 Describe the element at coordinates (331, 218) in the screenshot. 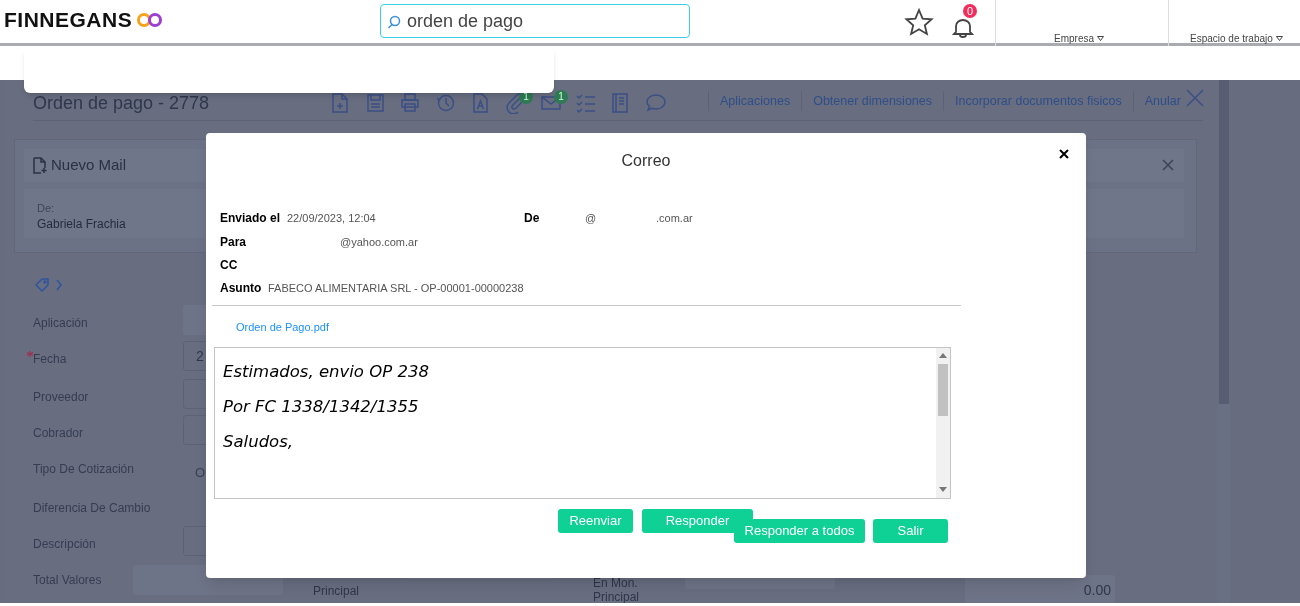

I see `field-value: 22/09/2023, 12:04` at that location.